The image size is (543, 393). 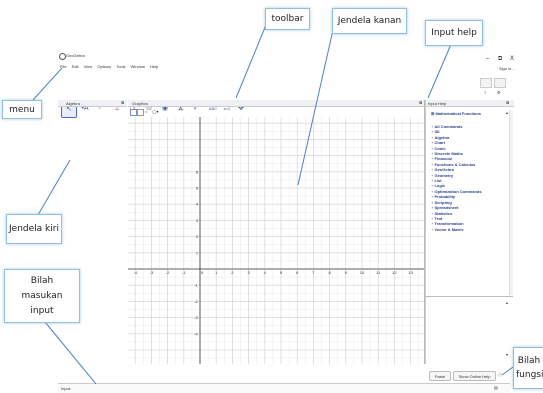 I want to click on arrow-input-help, so click(x=440, y=70).